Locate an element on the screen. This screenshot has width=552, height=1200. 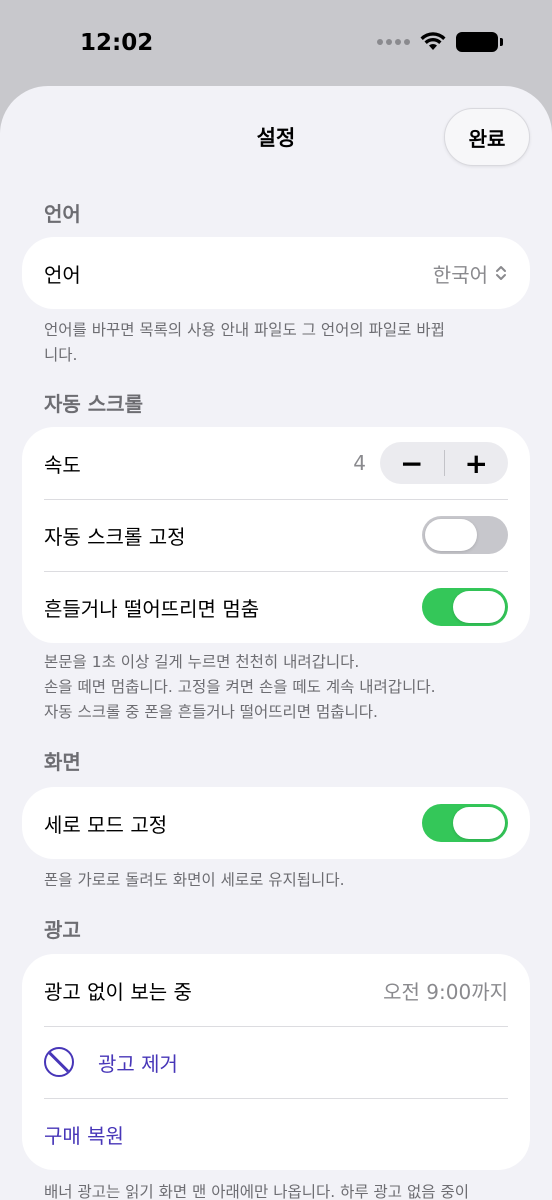
speed-value: 4 is located at coordinates (359, 463).